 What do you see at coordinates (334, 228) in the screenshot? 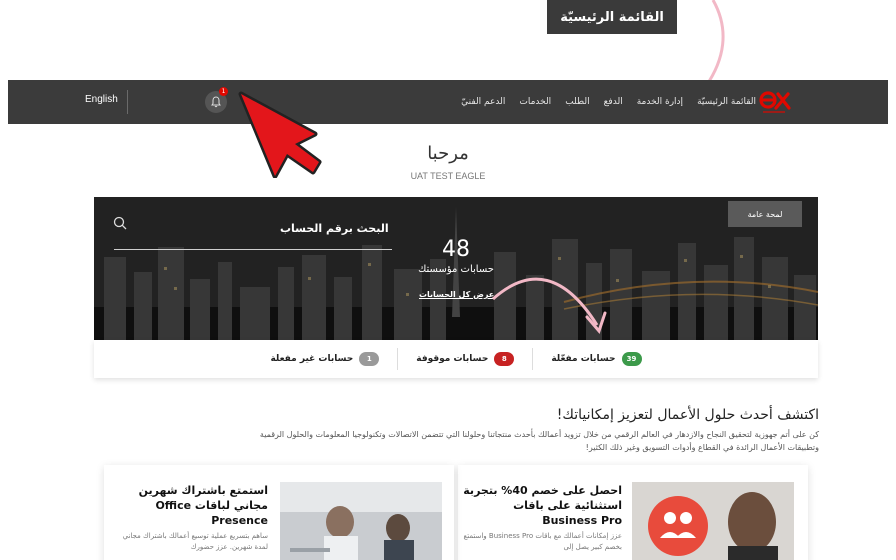
I see `account-search-input: البحث برقم الحساب` at bounding box center [334, 228].